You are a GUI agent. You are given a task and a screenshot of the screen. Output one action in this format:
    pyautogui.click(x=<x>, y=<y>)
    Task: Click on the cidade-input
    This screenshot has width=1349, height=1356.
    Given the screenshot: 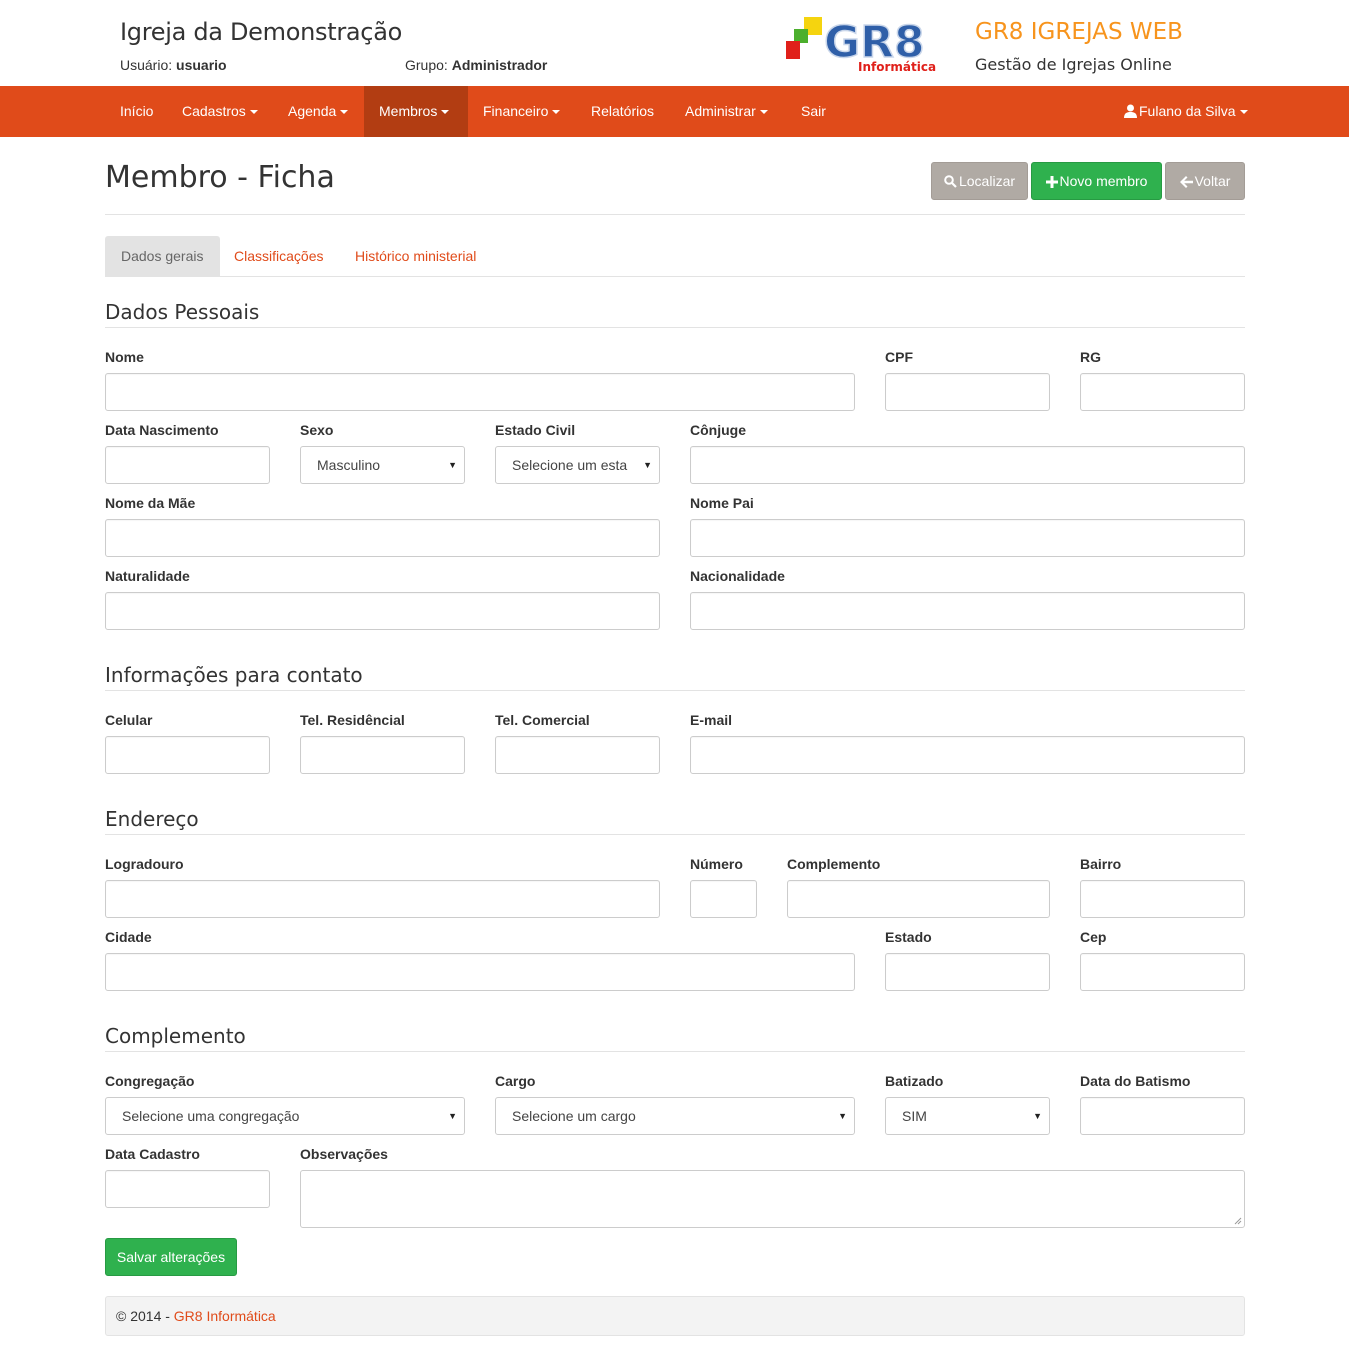 What is the action you would take?
    pyautogui.click(x=480, y=972)
    